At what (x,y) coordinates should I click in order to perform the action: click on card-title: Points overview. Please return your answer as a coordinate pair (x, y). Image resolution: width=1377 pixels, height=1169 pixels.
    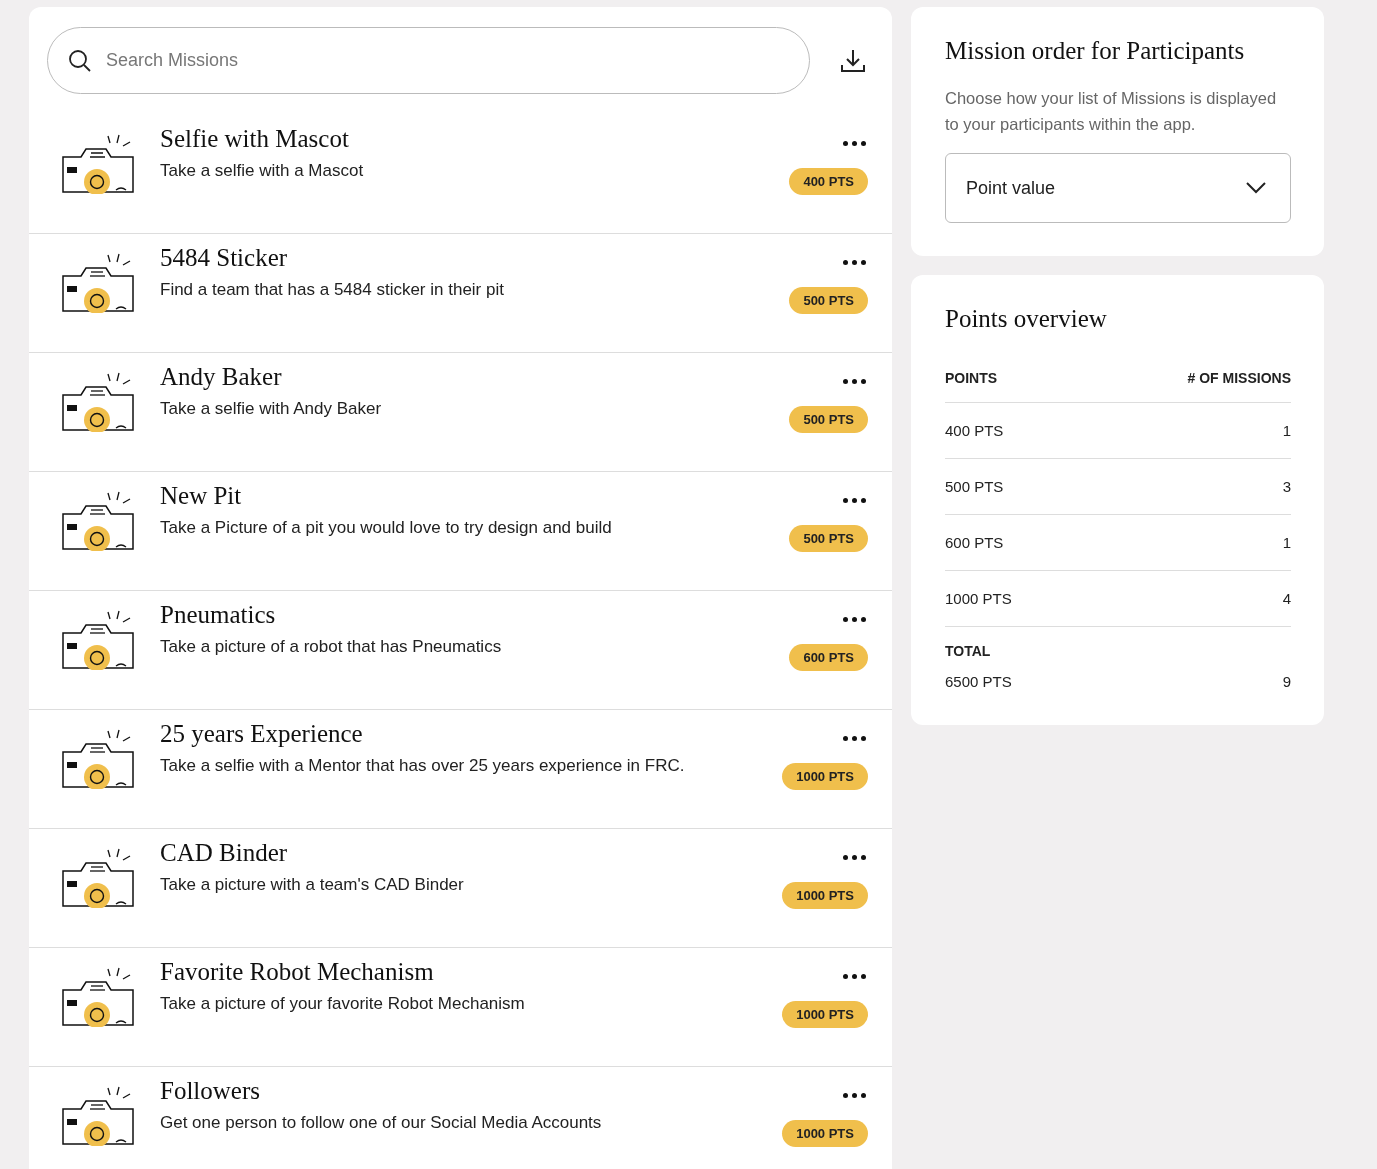
    Looking at the image, I should click on (1026, 319).